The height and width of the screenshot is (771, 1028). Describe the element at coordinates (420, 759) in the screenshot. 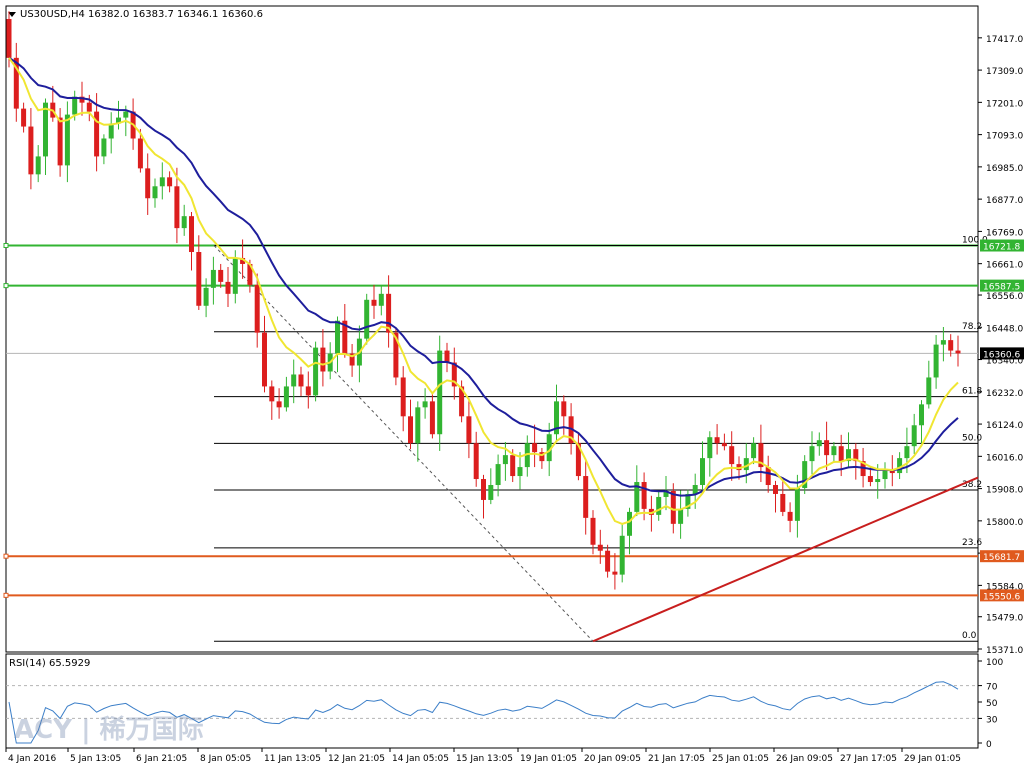

I see `time-tick-label: 14 Jan 05:05` at that location.